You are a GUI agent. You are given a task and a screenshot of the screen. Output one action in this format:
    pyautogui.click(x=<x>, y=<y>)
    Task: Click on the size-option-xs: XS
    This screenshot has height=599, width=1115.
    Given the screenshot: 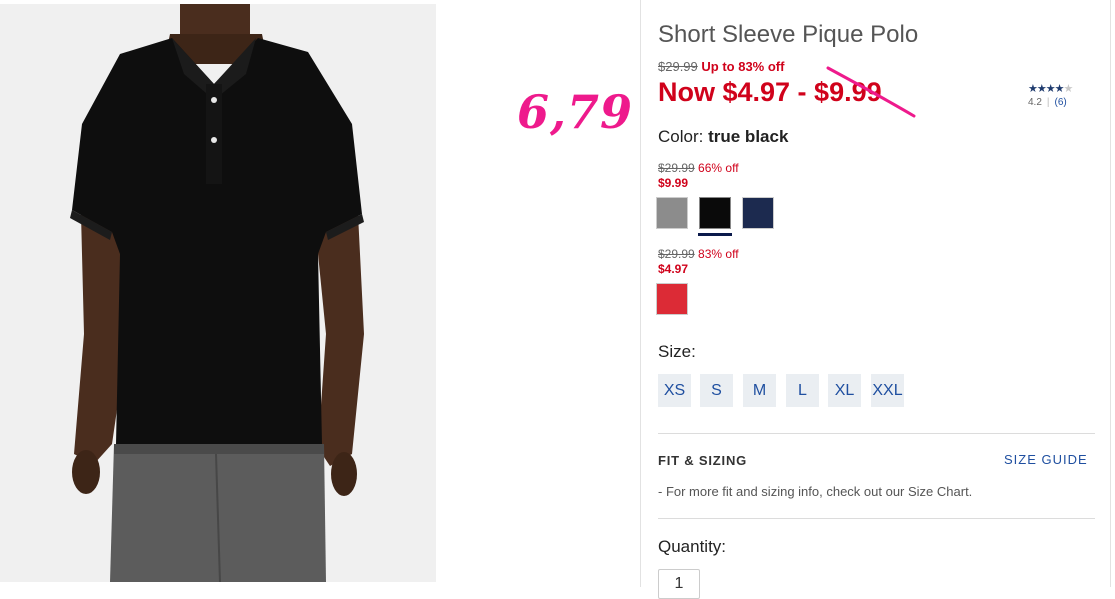 What is the action you would take?
    pyautogui.click(x=674, y=390)
    